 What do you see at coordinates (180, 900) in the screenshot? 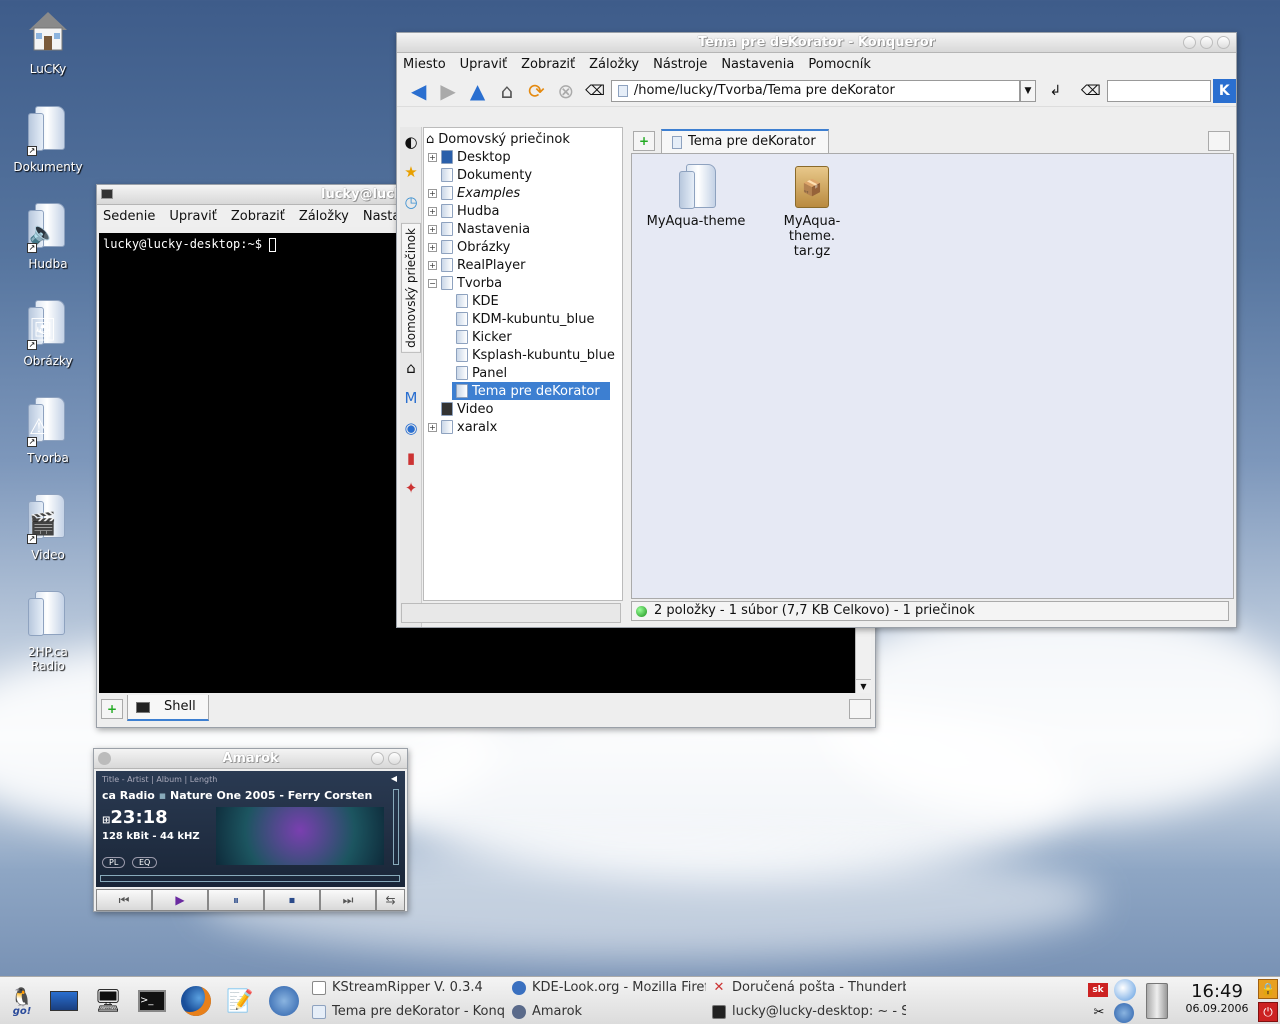
I see `play-icon: ▶` at bounding box center [180, 900].